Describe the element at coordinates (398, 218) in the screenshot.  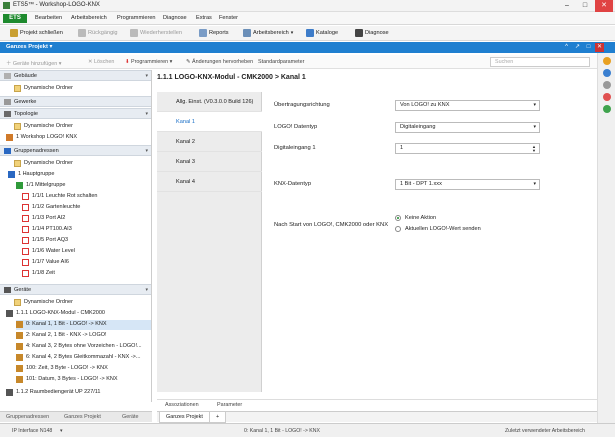
I see `radio-selected-icon` at that location.